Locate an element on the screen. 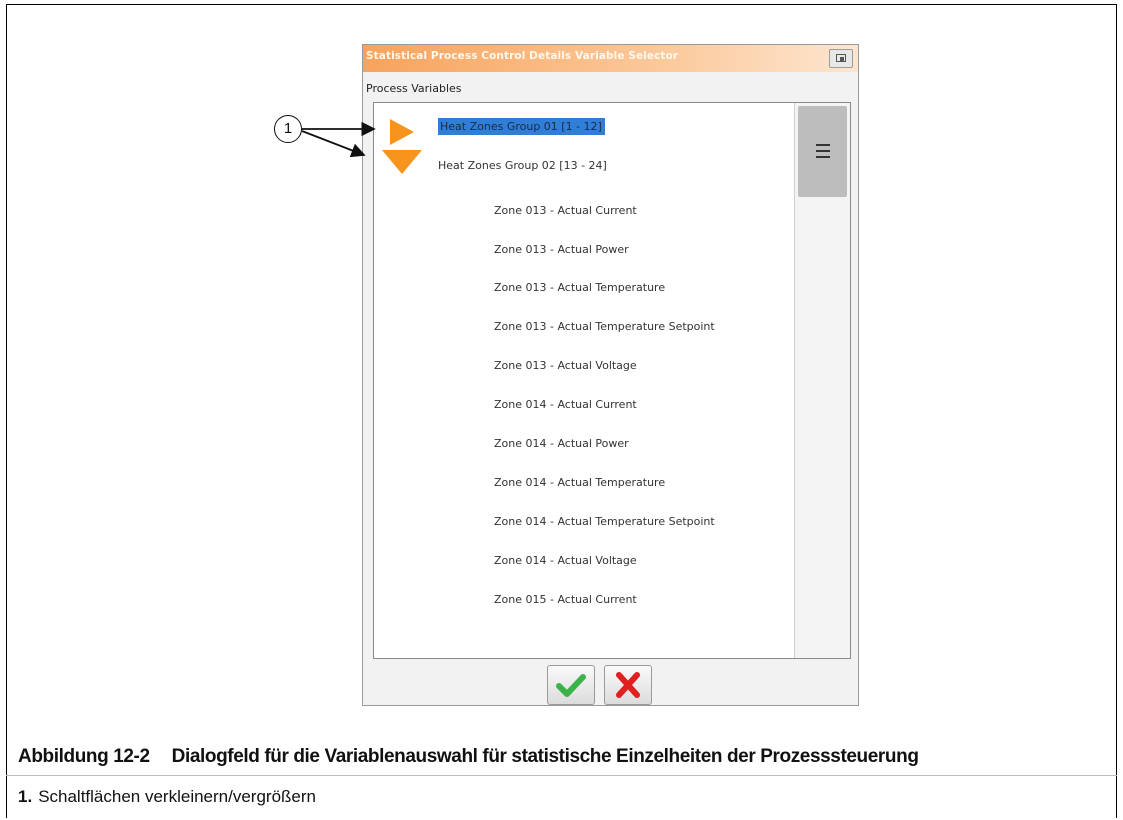  list-item: Zone 014 - Actual Temperature Setpoint is located at coordinates (583, 522).